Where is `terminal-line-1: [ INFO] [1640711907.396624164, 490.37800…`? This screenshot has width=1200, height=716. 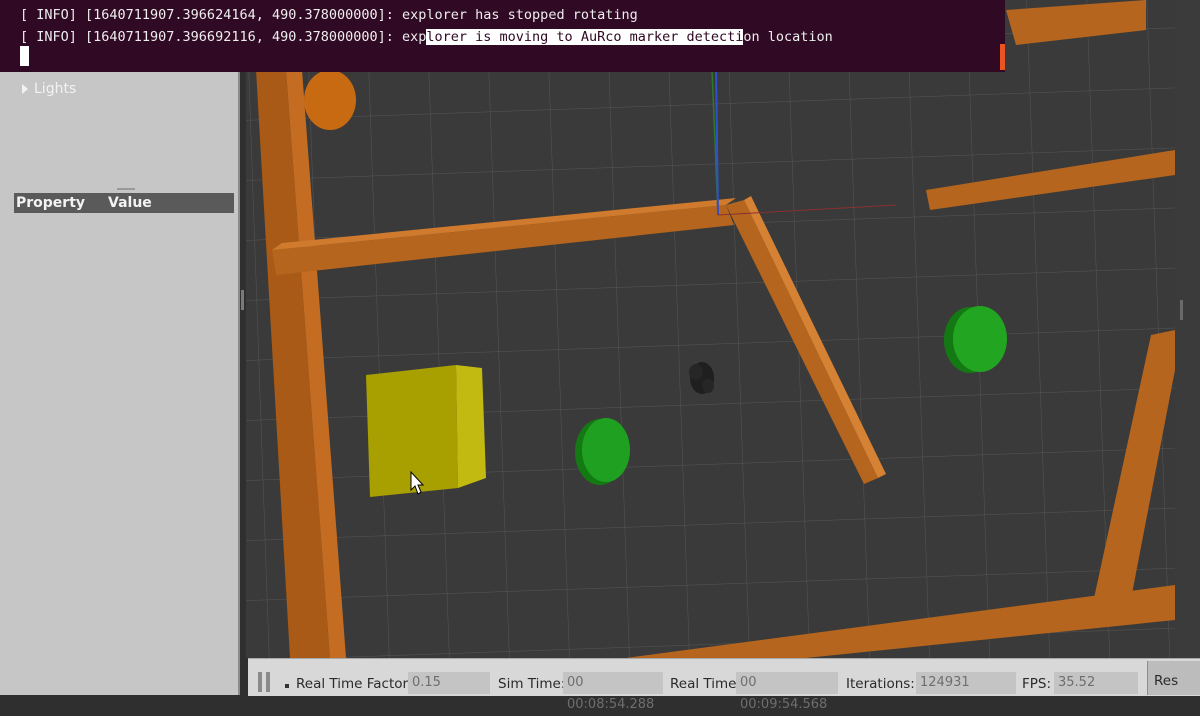
terminal-line-1: [ INFO] [1640711907.396624164, 490.37800… is located at coordinates (329, 15).